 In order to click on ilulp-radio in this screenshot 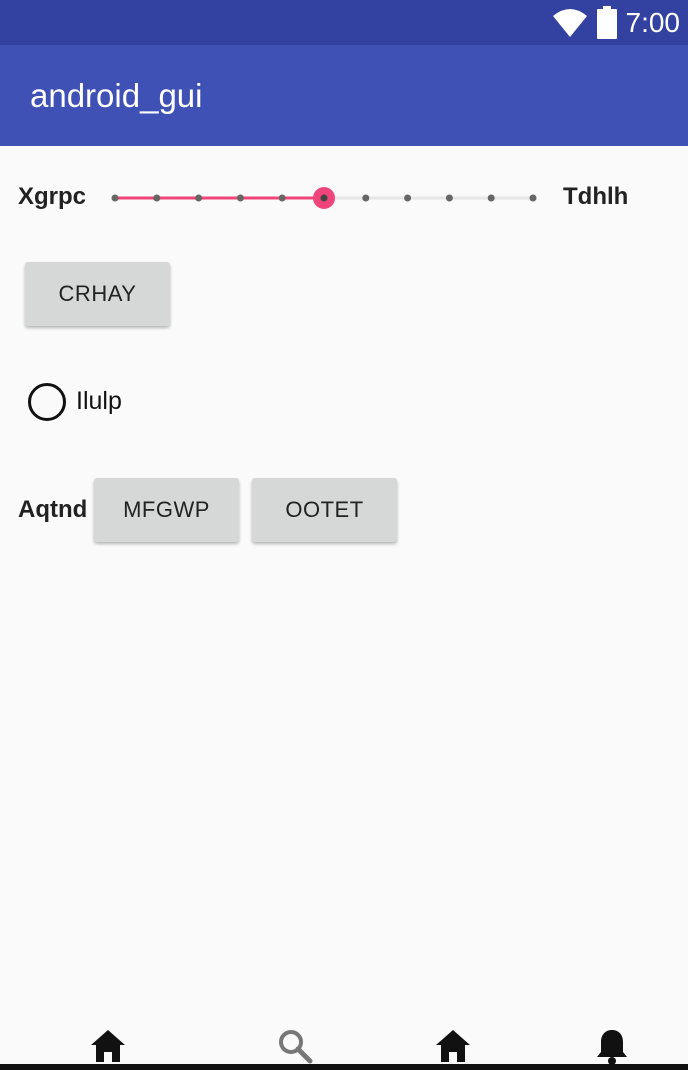, I will do `click(47, 402)`.